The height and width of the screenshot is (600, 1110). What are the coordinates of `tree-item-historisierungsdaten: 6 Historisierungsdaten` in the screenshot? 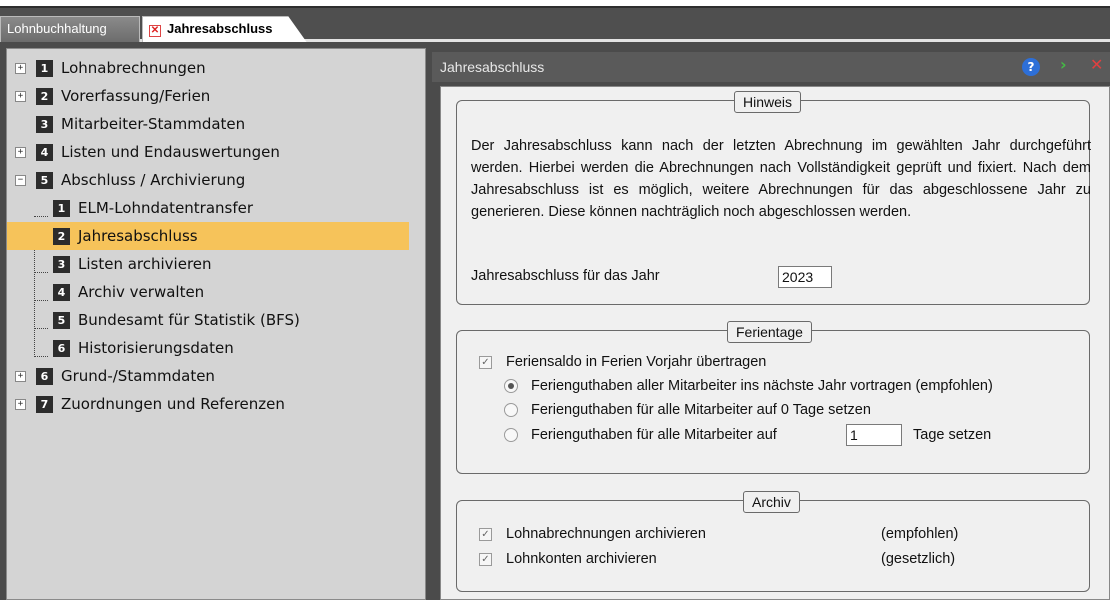 It's located at (143, 348).